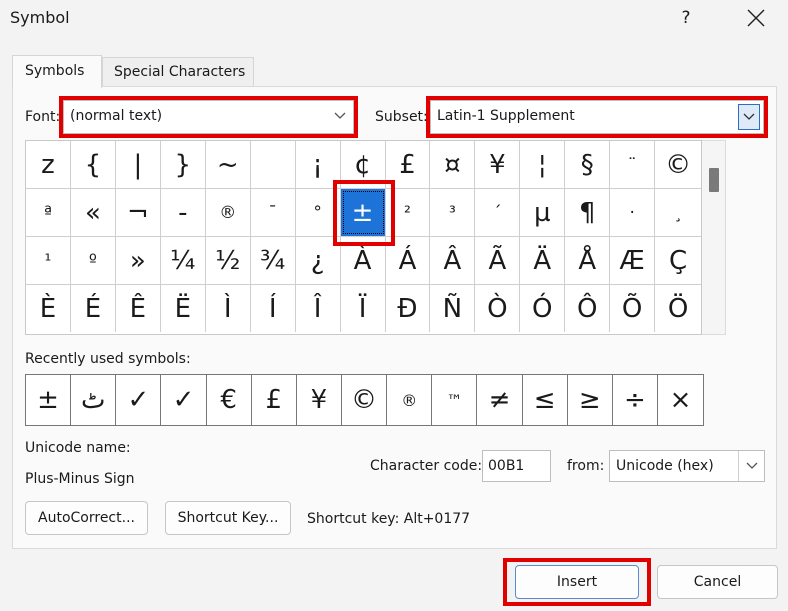  I want to click on symbol-cell: Ì, so click(228, 308).